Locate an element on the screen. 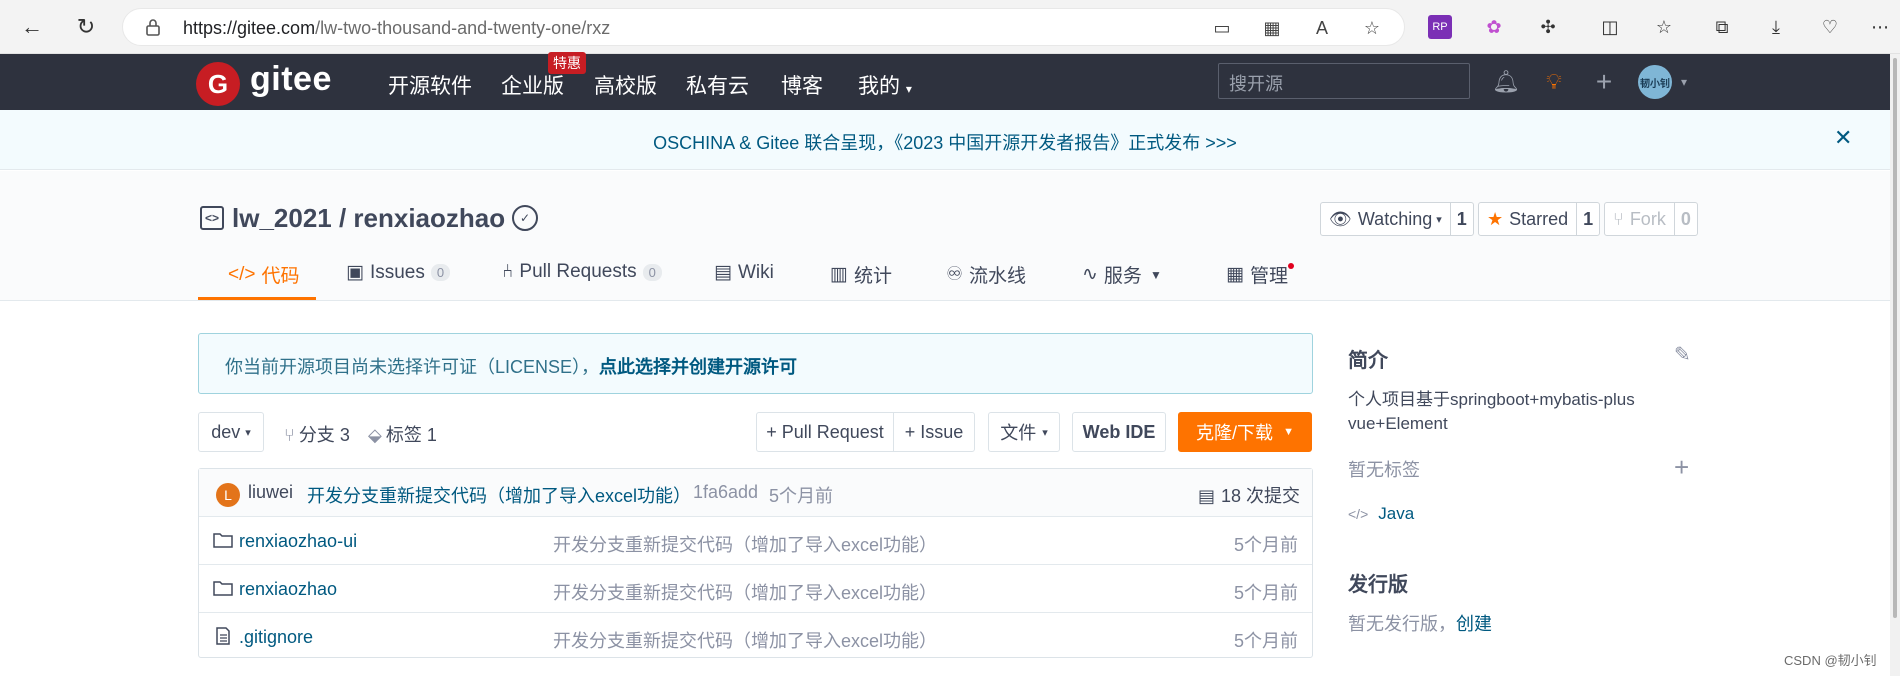 The image size is (1900, 676). tab-pr-count: 0 is located at coordinates (652, 272).